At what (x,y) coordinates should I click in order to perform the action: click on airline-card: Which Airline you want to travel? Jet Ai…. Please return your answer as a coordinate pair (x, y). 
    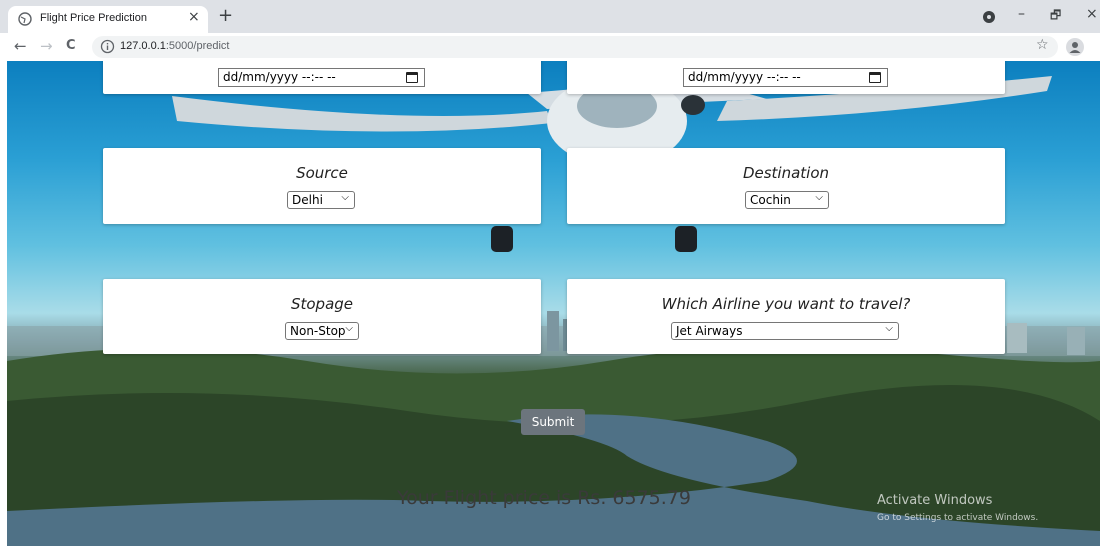
    Looking at the image, I should click on (786, 316).